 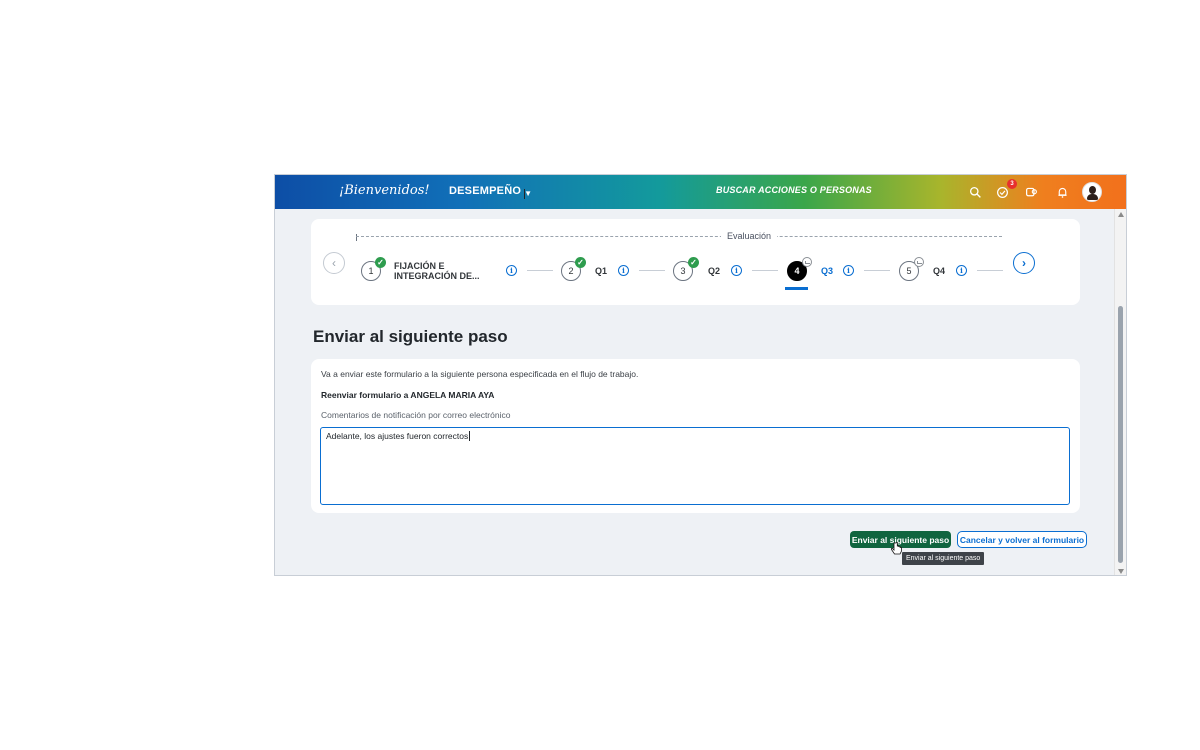 What do you see at coordinates (1121, 571) in the screenshot?
I see `scroll-down-arrow` at bounding box center [1121, 571].